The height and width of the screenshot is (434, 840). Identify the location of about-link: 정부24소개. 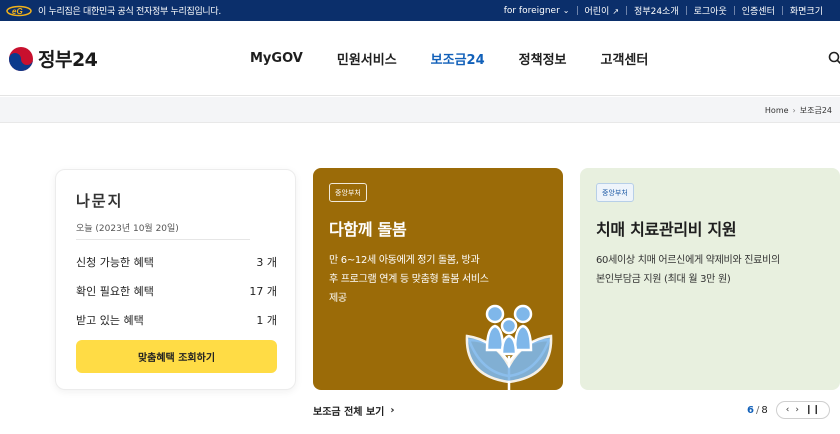
(656, 10).